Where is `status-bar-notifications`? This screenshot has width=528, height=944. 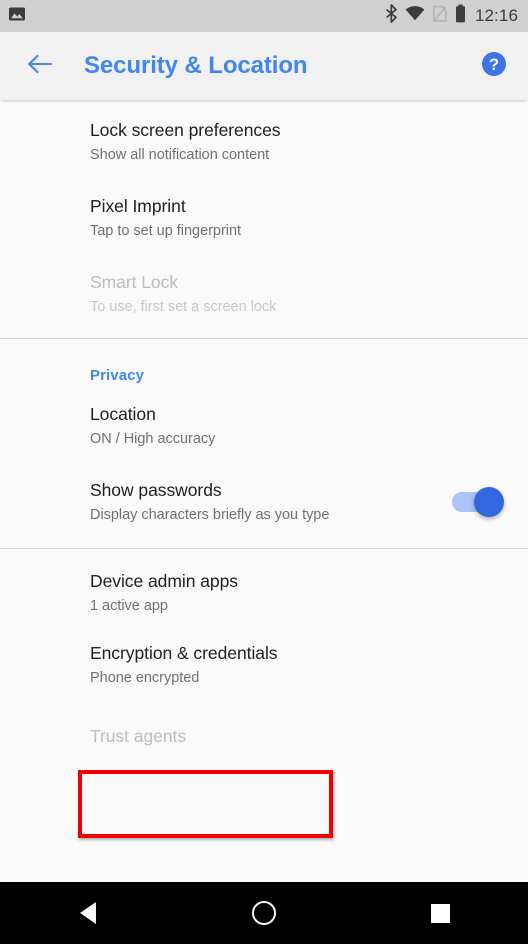
status-bar-notifications is located at coordinates (17, 16).